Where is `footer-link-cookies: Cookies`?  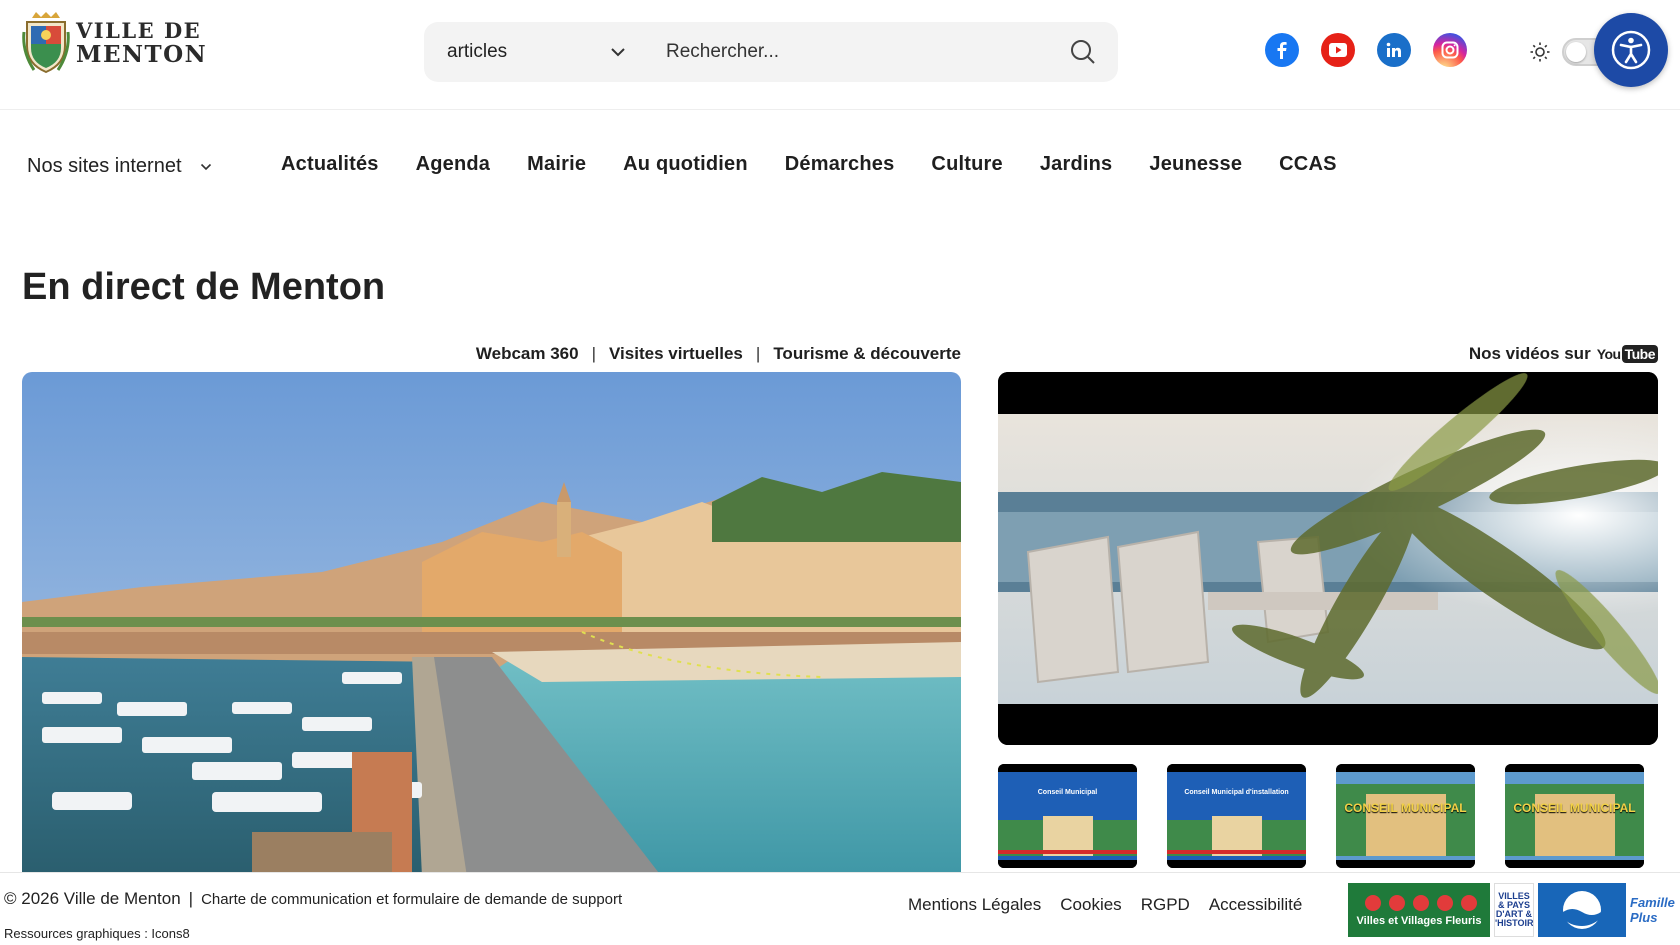 footer-link-cookies: Cookies is located at coordinates (1090, 905).